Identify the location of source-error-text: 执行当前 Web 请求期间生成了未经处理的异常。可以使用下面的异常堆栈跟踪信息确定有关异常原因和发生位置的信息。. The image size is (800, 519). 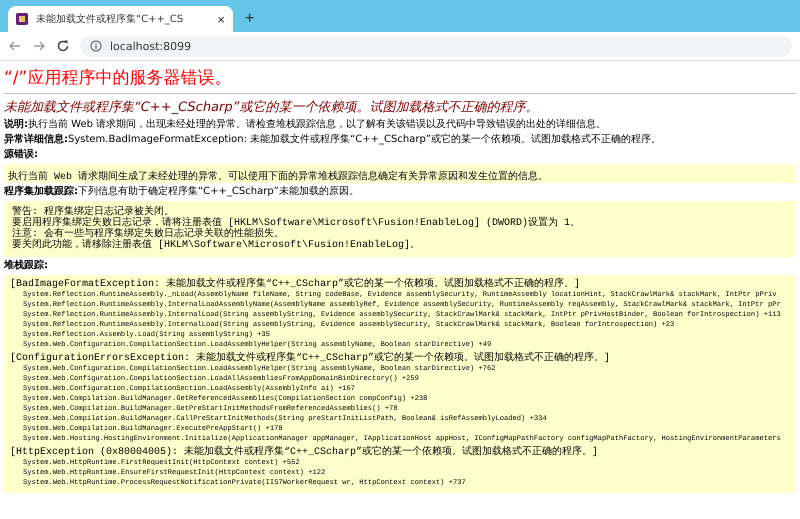
(278, 177).